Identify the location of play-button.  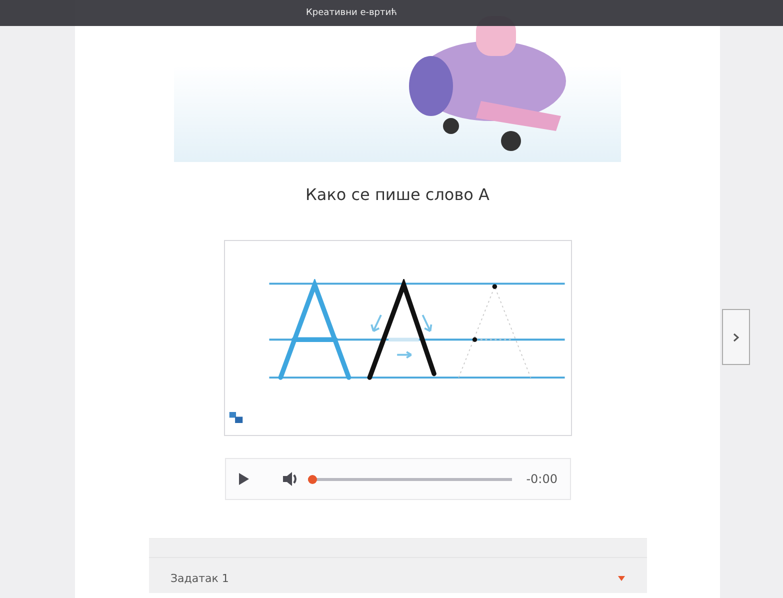
(244, 479).